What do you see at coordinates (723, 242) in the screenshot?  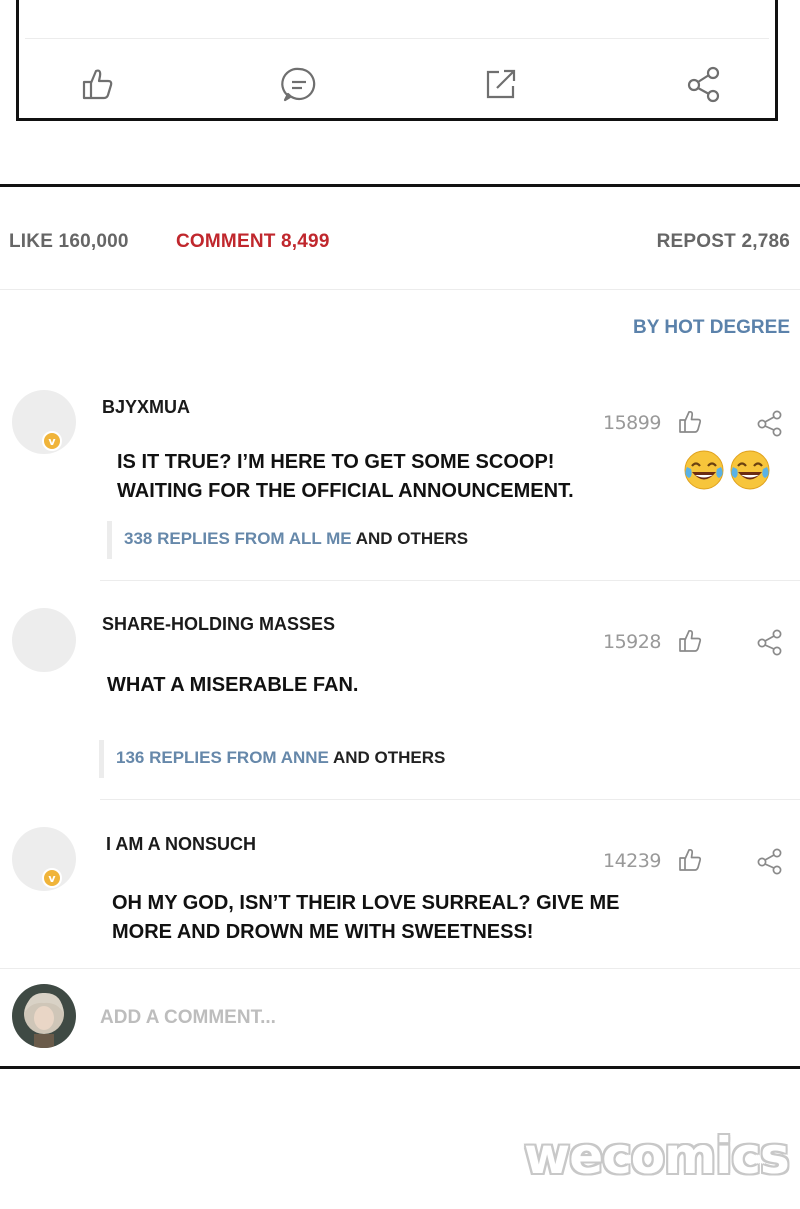 I see `tab-reposts: REPOST 2,786` at bounding box center [723, 242].